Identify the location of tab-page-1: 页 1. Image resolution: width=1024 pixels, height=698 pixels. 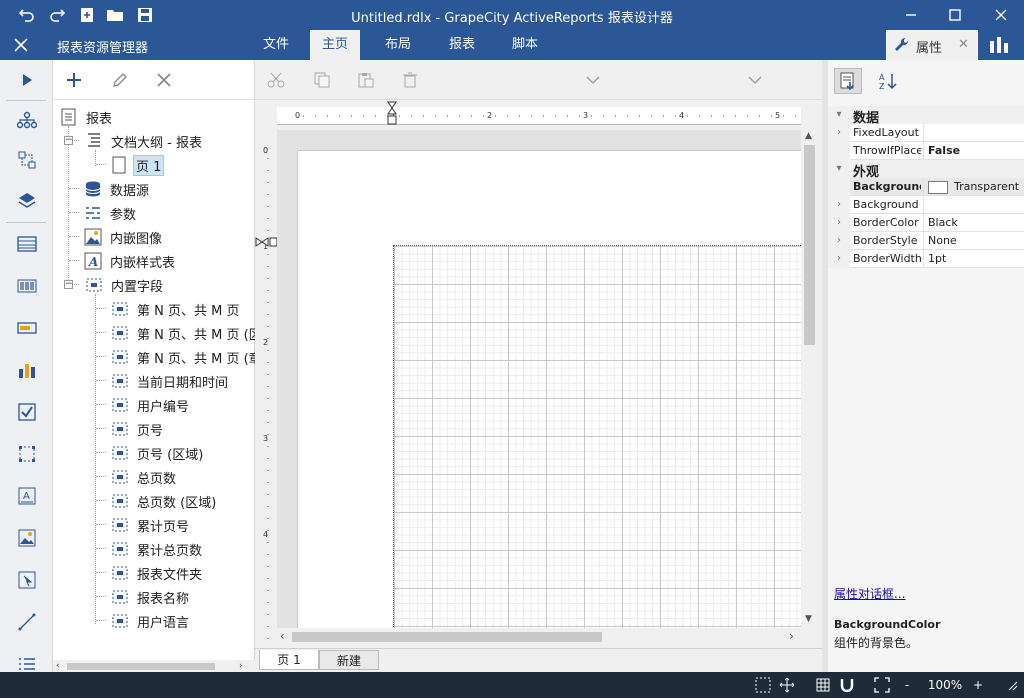
(289, 660).